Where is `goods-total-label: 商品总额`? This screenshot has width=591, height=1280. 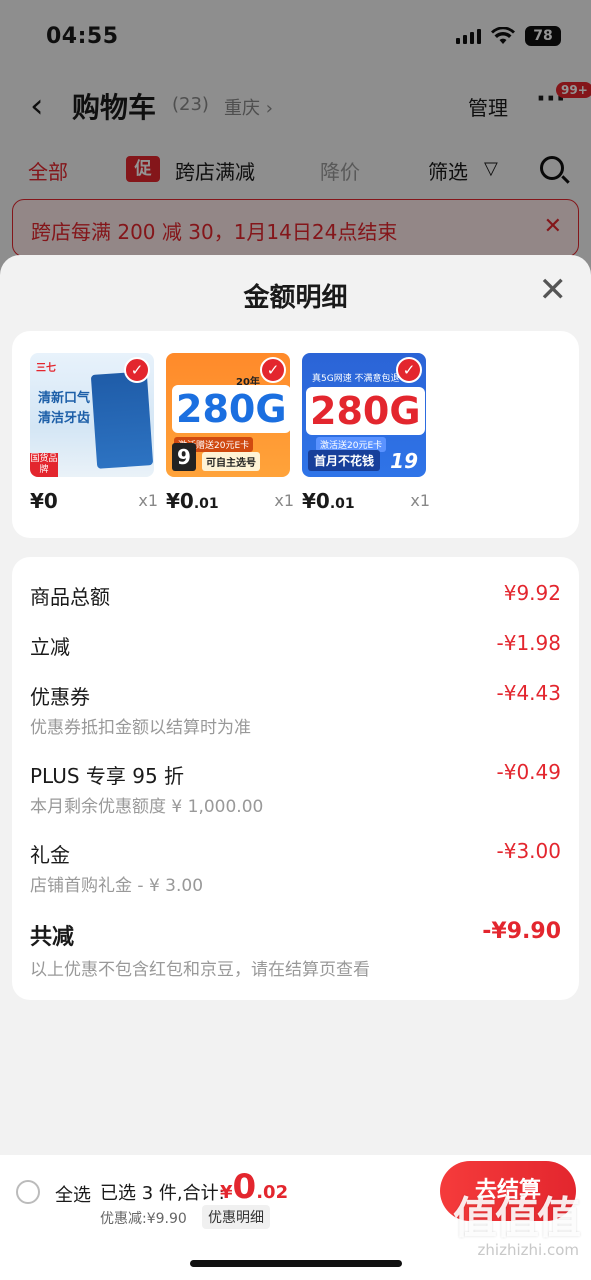 goods-total-label: 商品总额 is located at coordinates (70, 597).